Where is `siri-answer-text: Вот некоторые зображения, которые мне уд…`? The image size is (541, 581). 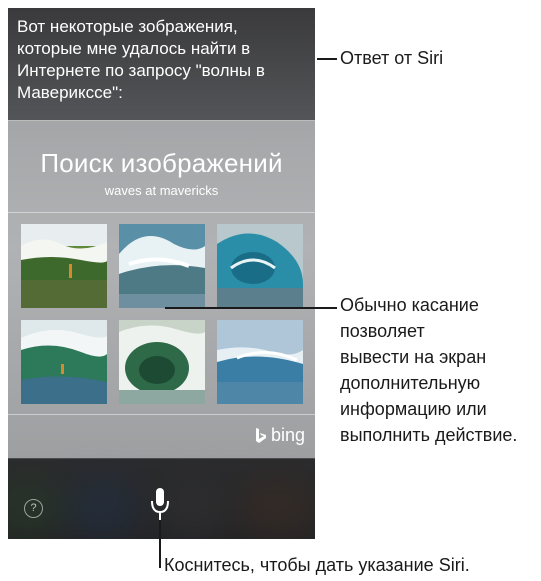
siri-answer-text: Вот некоторые зображения, которые мне уд… is located at coordinates (141, 59).